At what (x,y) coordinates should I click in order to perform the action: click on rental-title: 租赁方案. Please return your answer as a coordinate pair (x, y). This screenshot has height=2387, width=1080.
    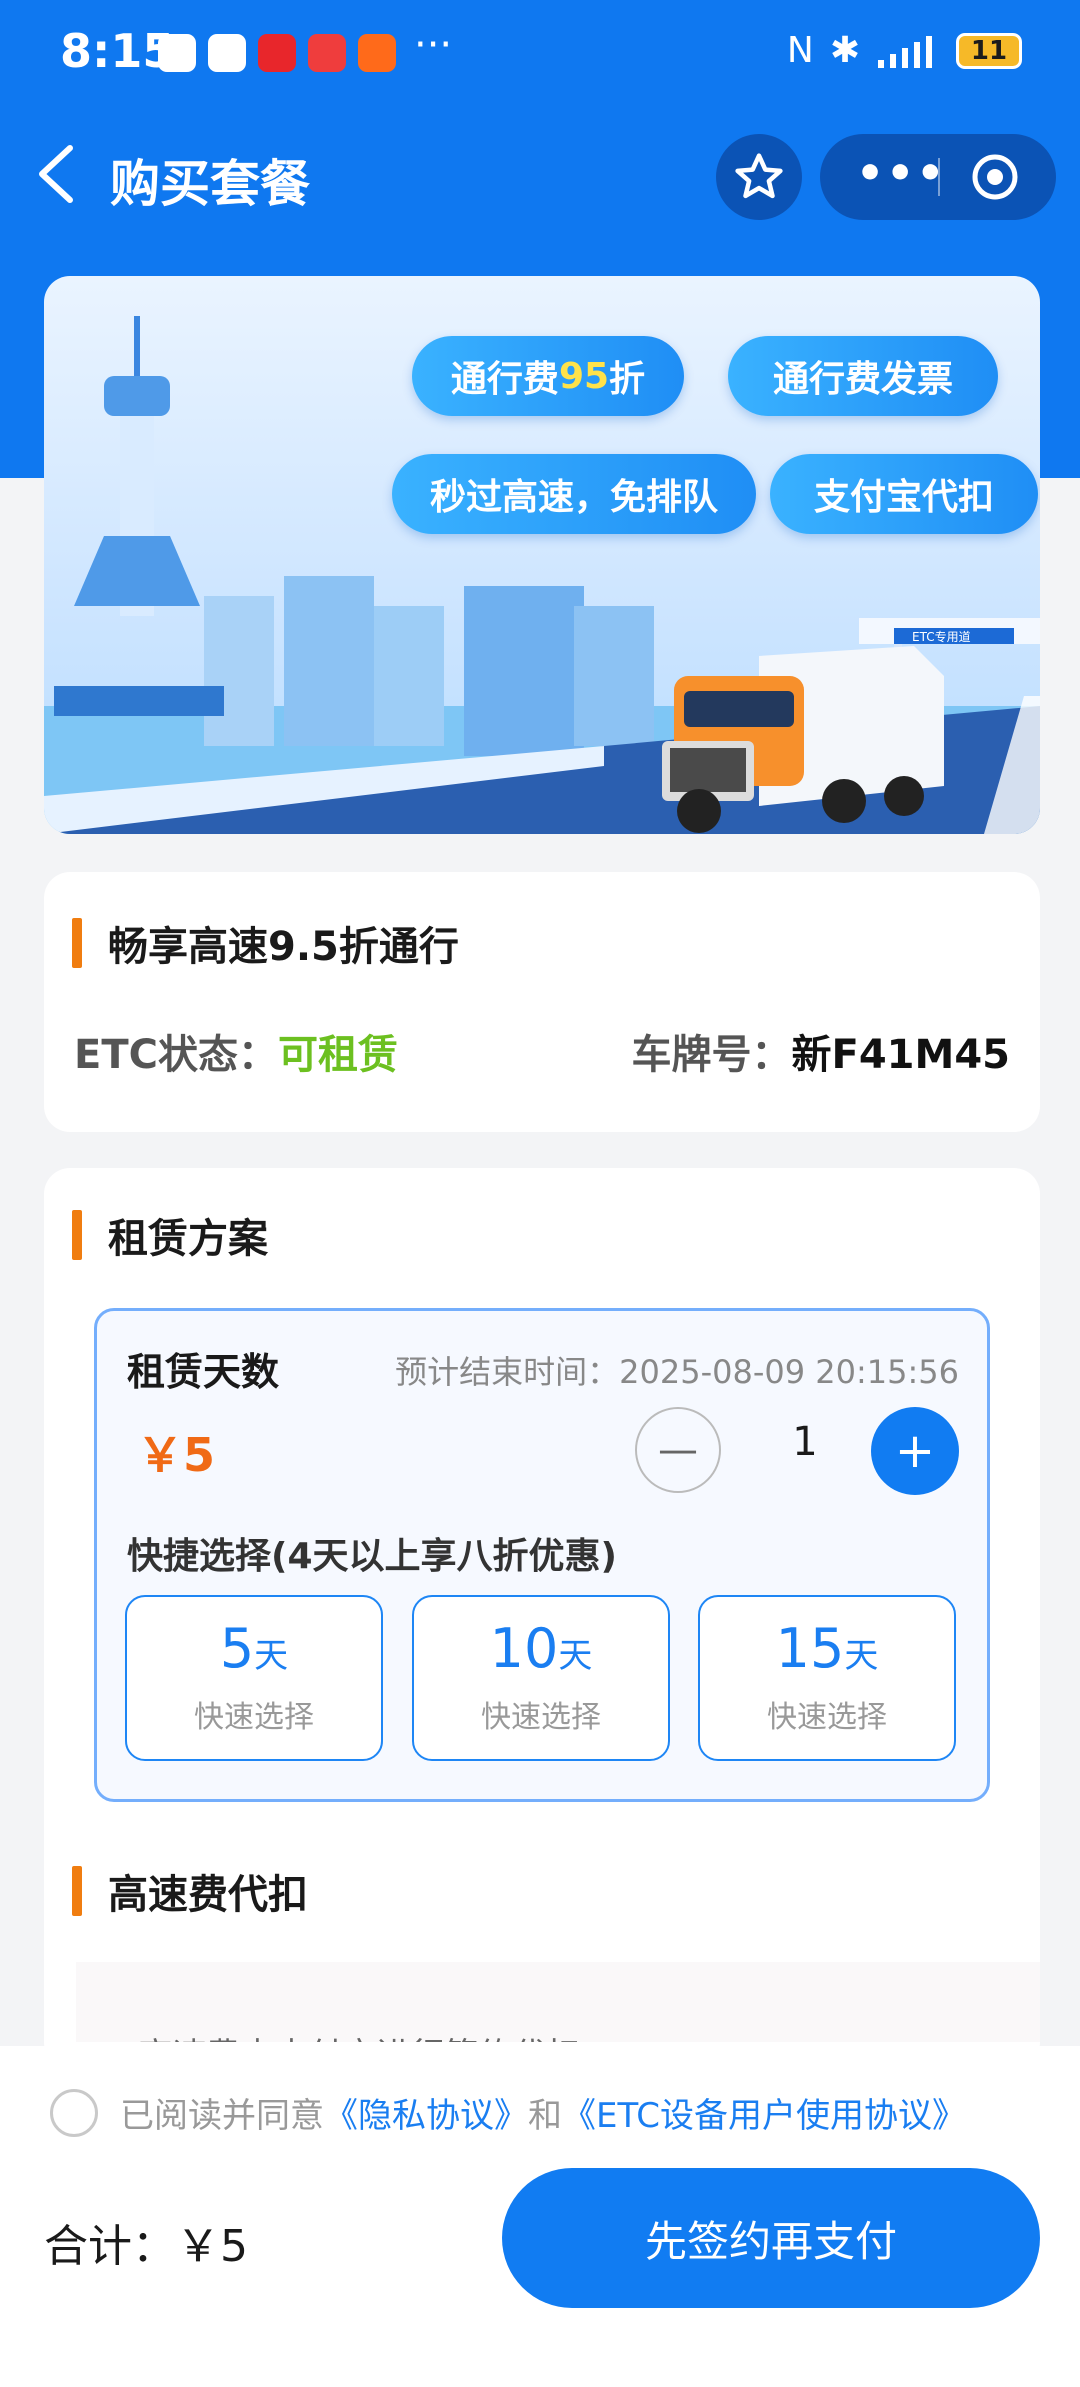
    Looking at the image, I should click on (170, 1235).